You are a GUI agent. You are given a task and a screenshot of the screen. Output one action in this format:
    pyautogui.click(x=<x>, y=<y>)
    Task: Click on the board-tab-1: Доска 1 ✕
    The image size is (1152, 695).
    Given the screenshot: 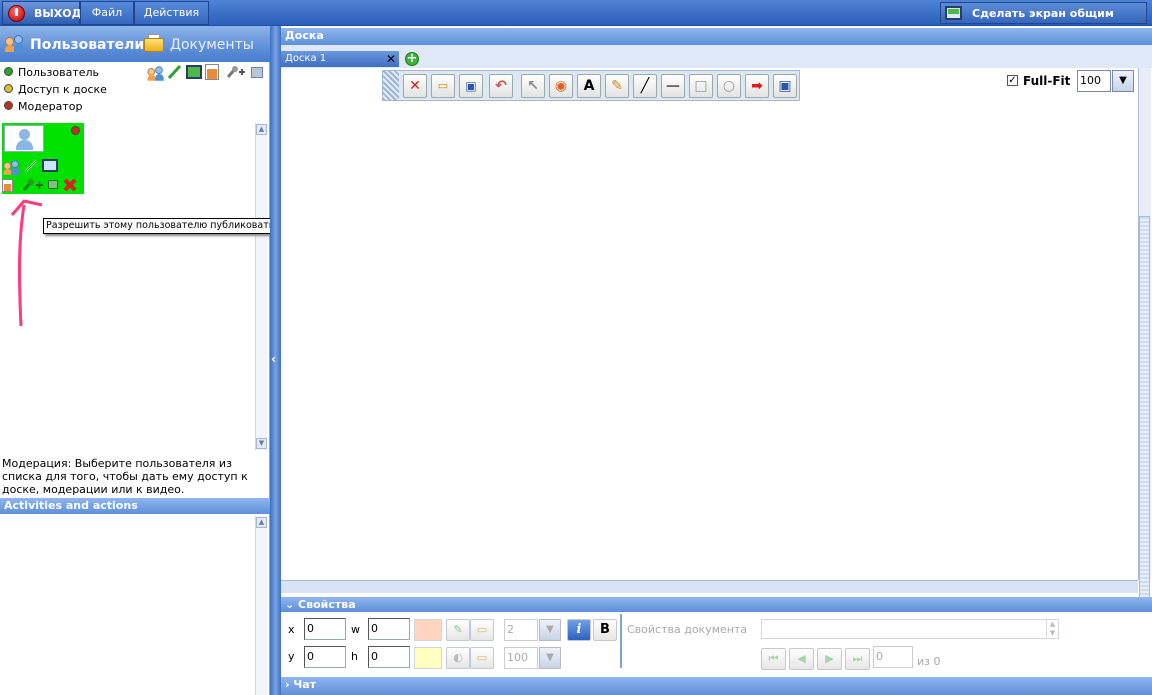 What is the action you would take?
    pyautogui.click(x=340, y=59)
    